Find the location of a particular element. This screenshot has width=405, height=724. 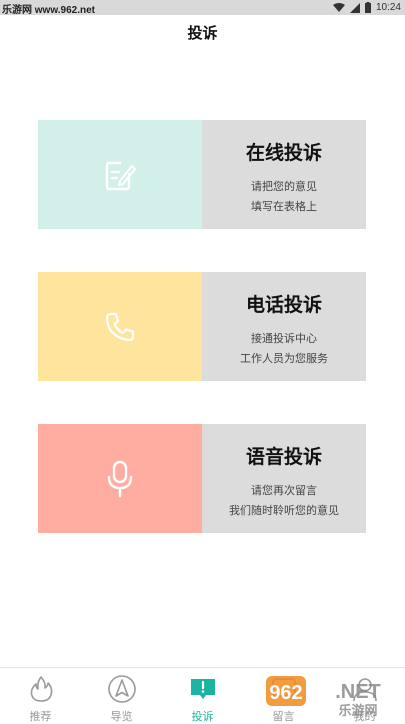

card-line-1: 接通投诉中心 is located at coordinates (284, 338).